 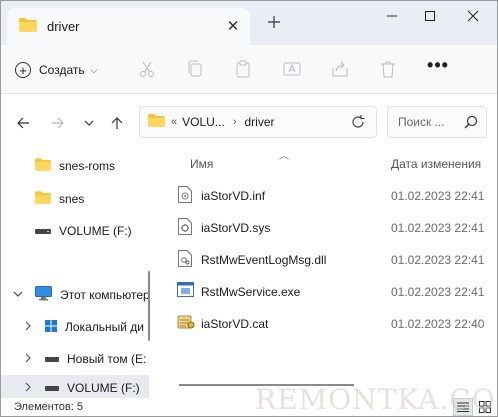 What do you see at coordinates (63, 26) in the screenshot?
I see `tab-title: driver` at bounding box center [63, 26].